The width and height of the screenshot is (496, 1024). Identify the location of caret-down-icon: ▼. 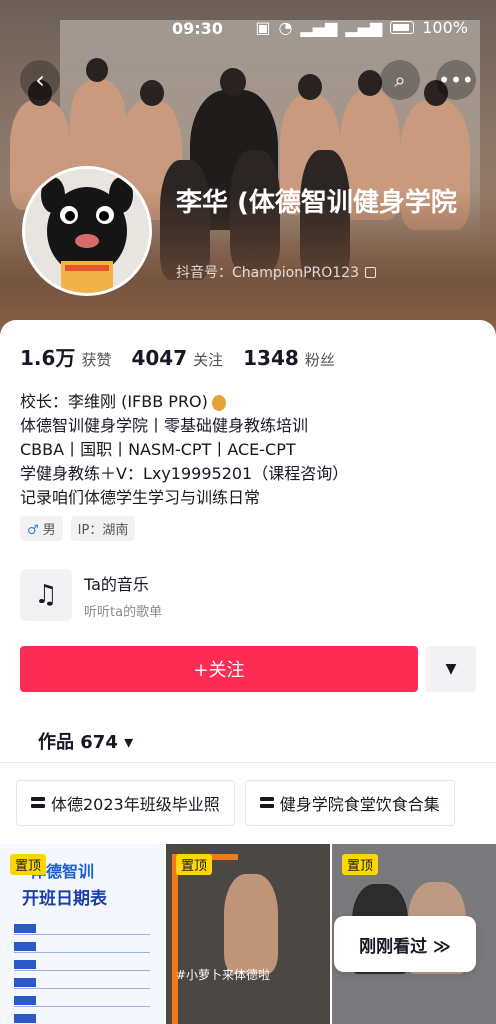
(451, 669).